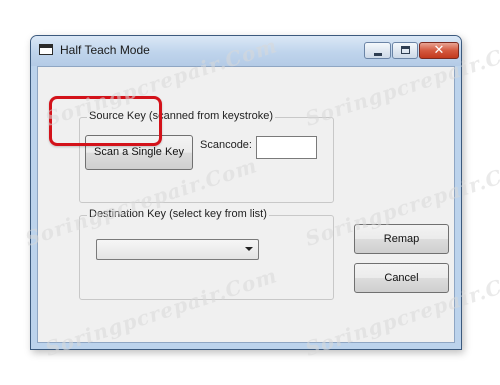 This screenshot has height=385, width=500. Describe the element at coordinates (286, 147) in the screenshot. I see `scancode-field` at that location.